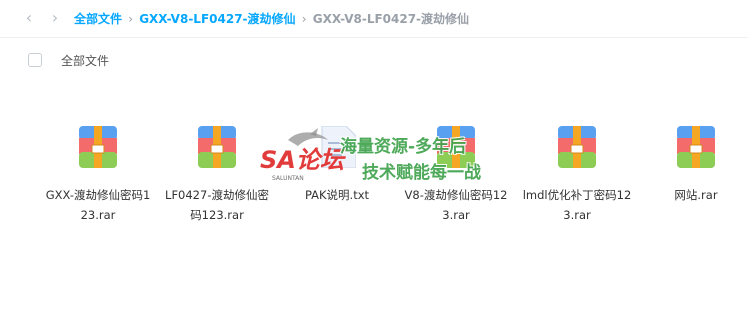 The width and height of the screenshot is (748, 320). Describe the element at coordinates (217, 19) in the screenshot. I see `breadcrumb-folder: GXX-V8-LF0427-渡劫修仙` at that location.